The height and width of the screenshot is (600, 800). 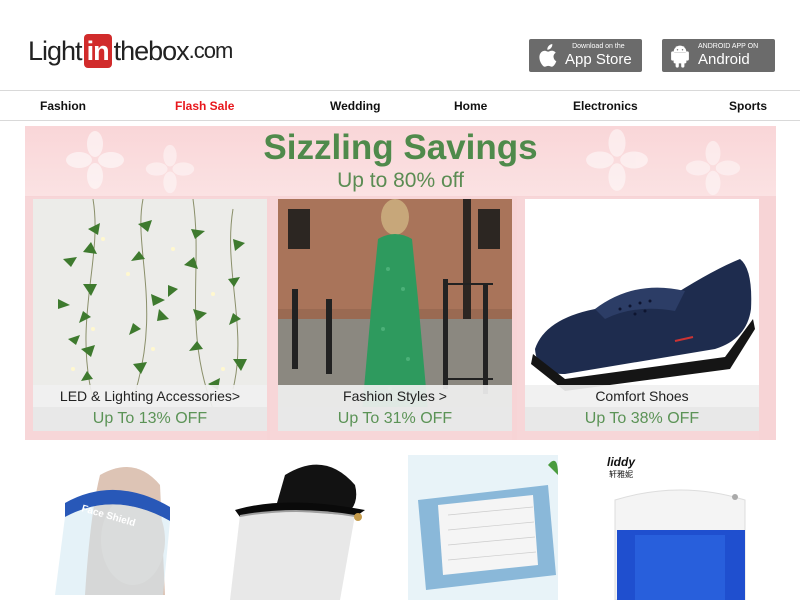 What do you see at coordinates (395, 419) in the screenshot?
I see `card-discount: Up To 31% OFF` at bounding box center [395, 419].